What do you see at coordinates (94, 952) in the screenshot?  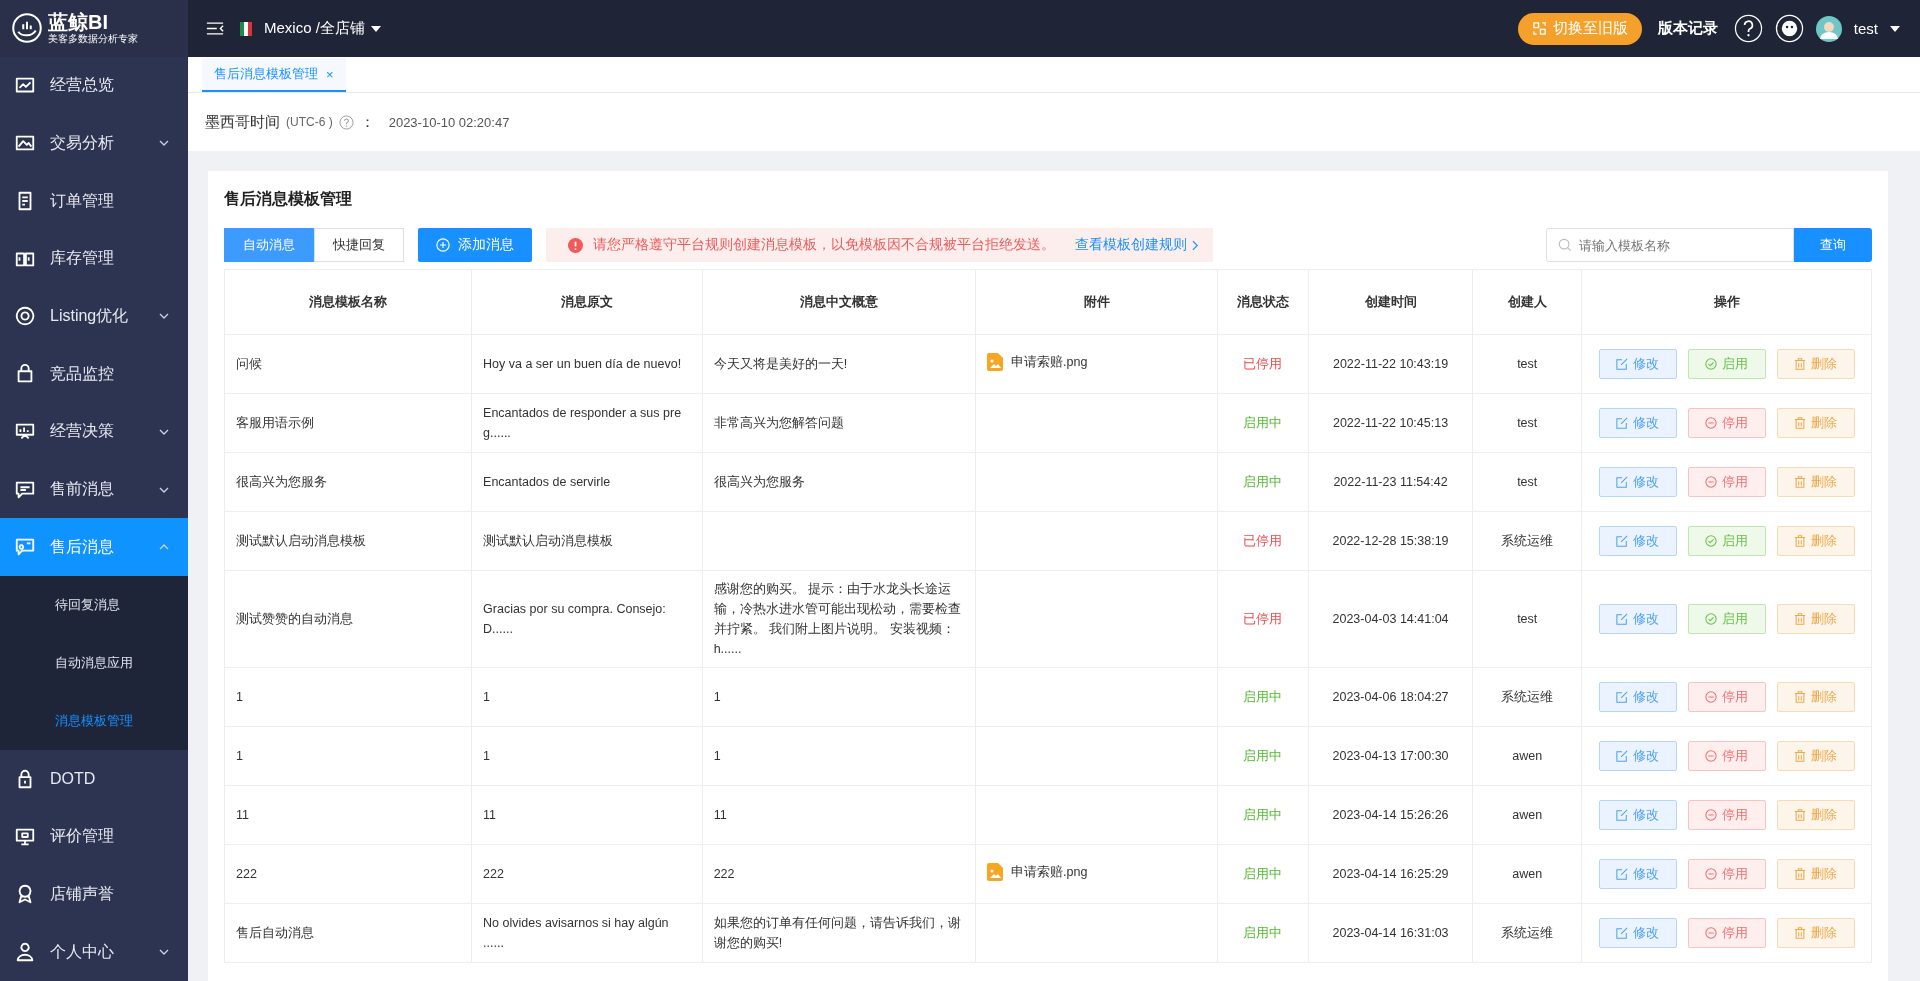 I see `sidebar-item: 个人中心` at bounding box center [94, 952].